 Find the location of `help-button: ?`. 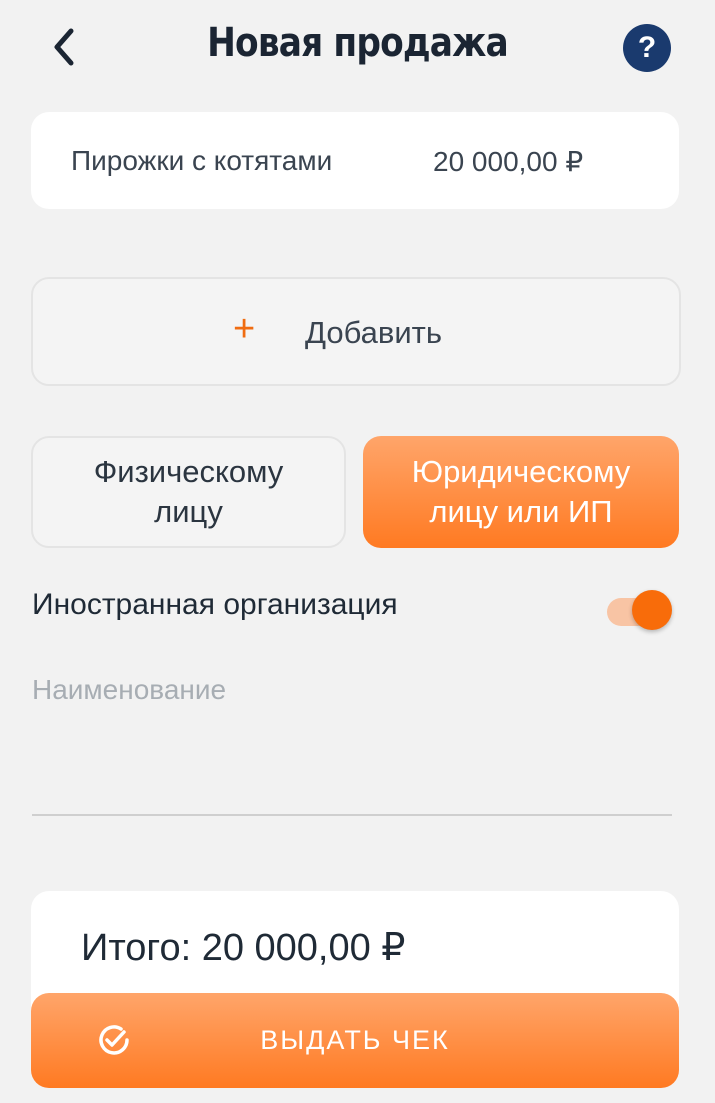

help-button: ? is located at coordinates (647, 48).